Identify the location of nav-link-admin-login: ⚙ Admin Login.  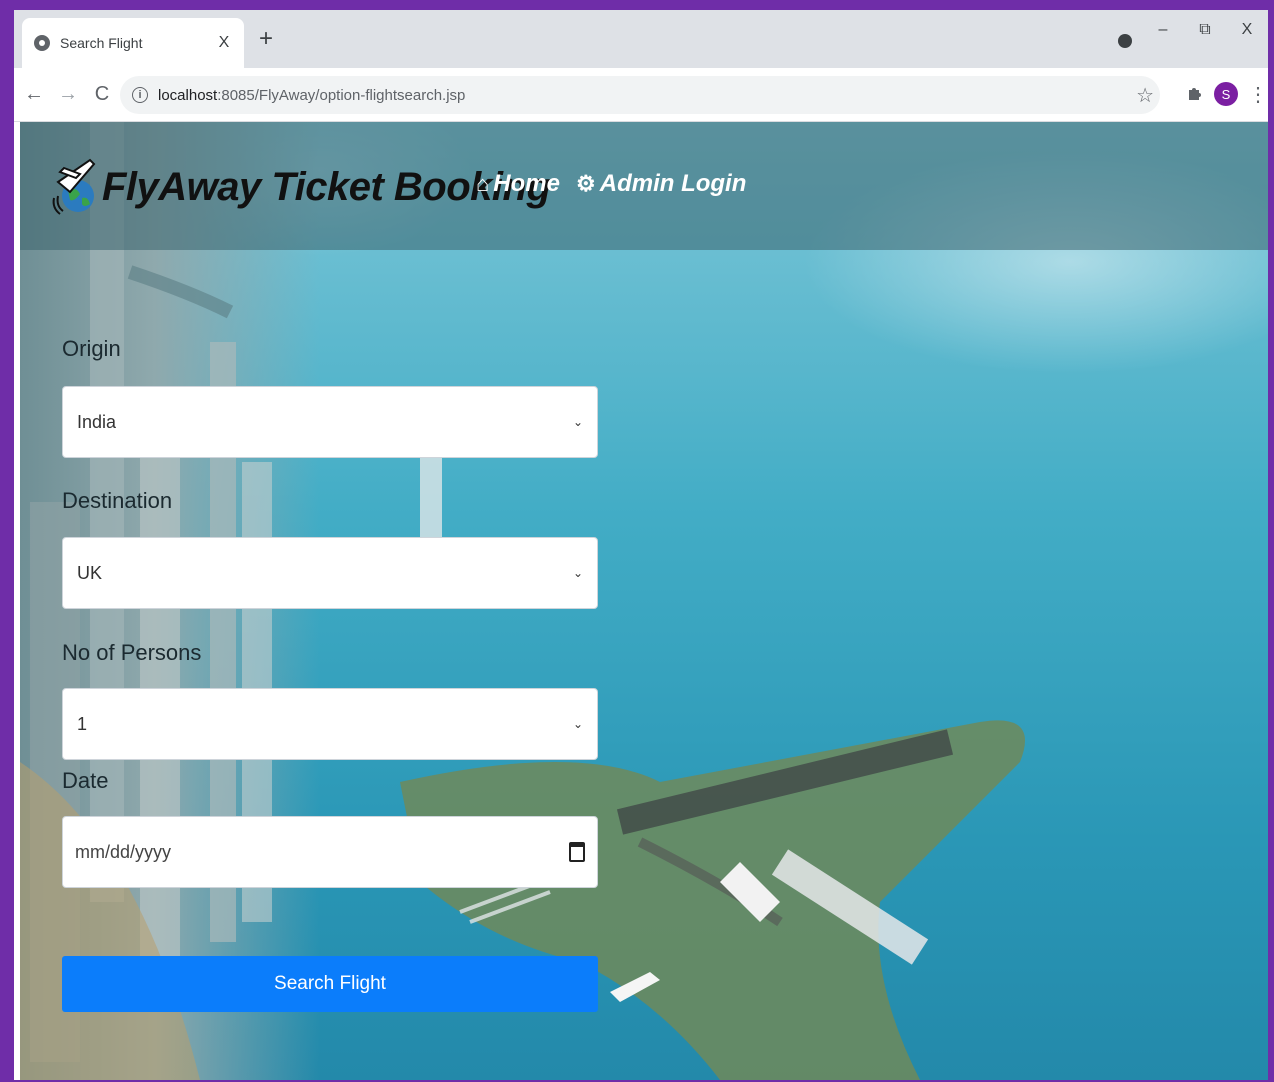
(661, 184).